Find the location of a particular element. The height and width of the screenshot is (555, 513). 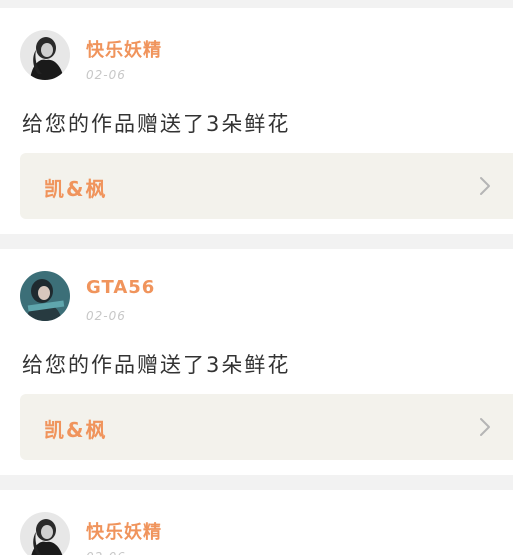

teal-portrait-avatar-icon is located at coordinates (45, 296).